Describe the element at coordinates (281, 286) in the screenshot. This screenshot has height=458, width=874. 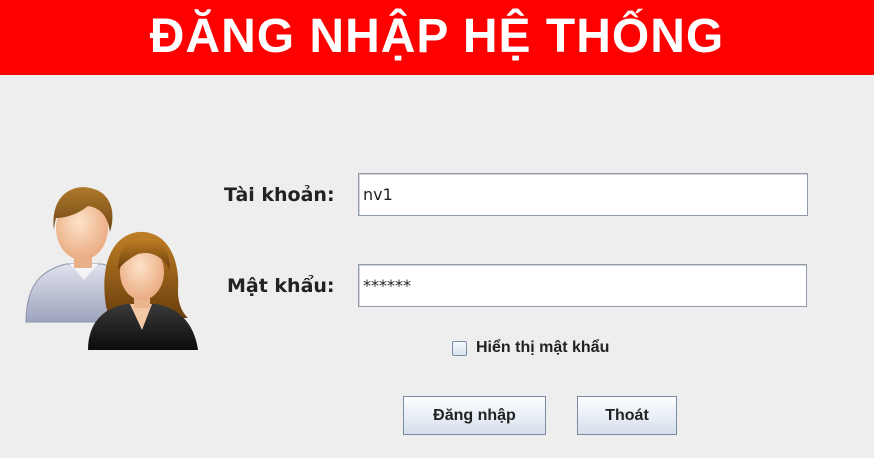
I see `password-label: Mật khẩu:` at that location.